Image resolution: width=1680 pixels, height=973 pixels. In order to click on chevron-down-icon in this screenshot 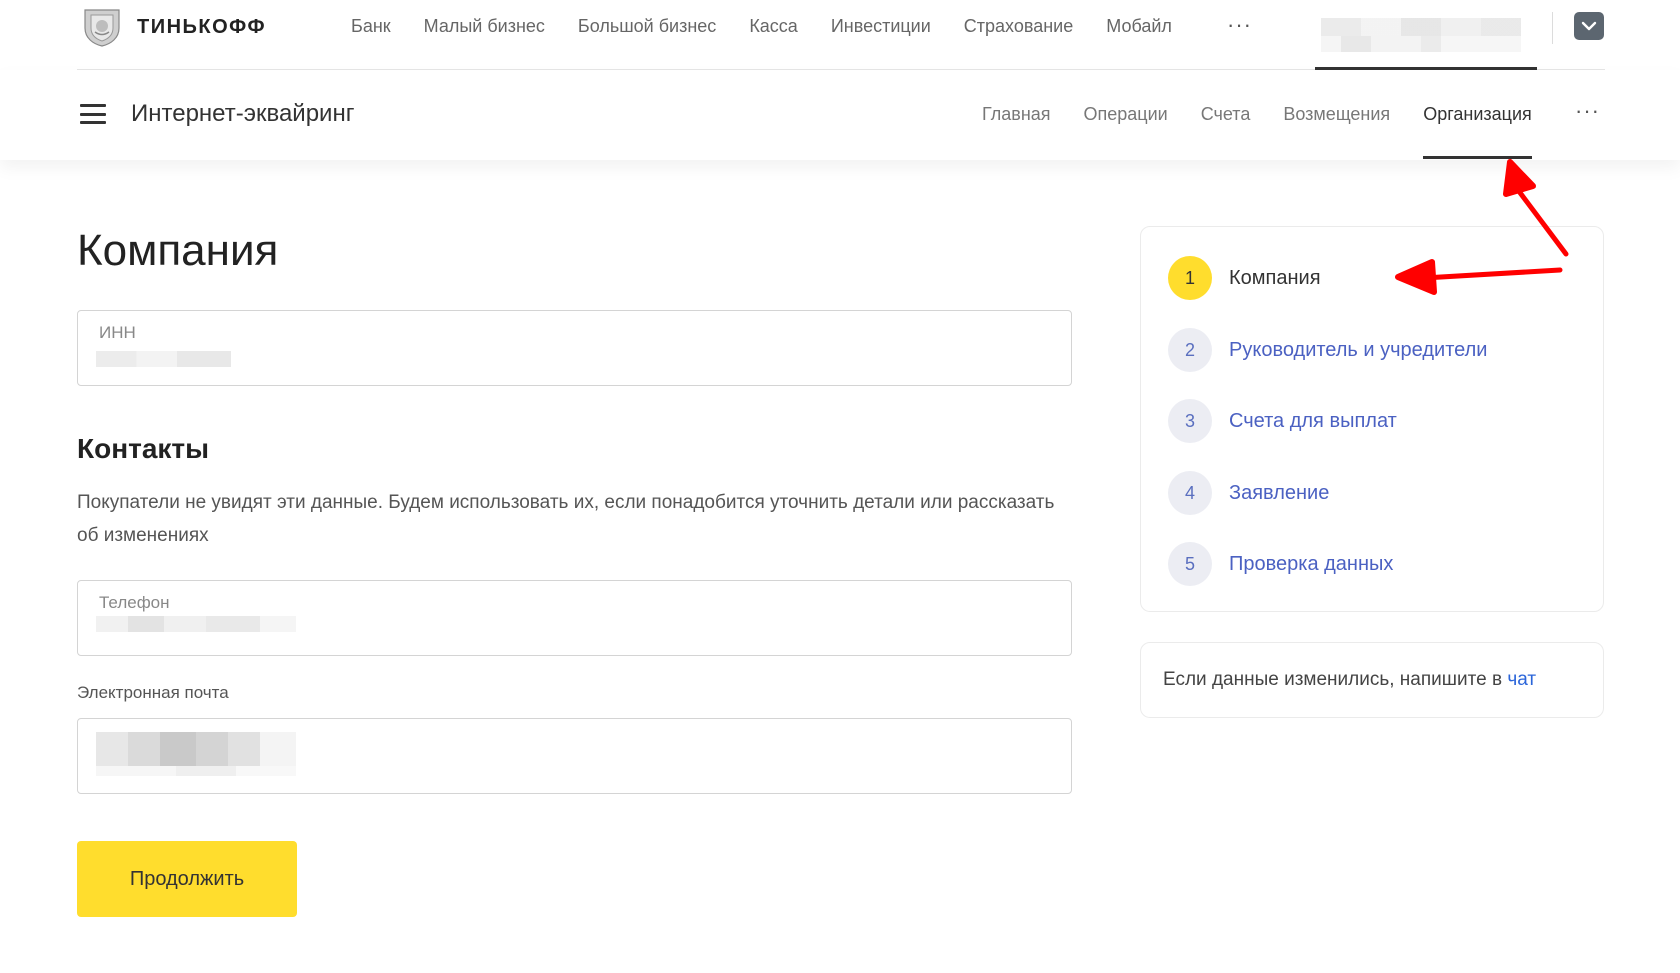, I will do `click(1589, 26)`.